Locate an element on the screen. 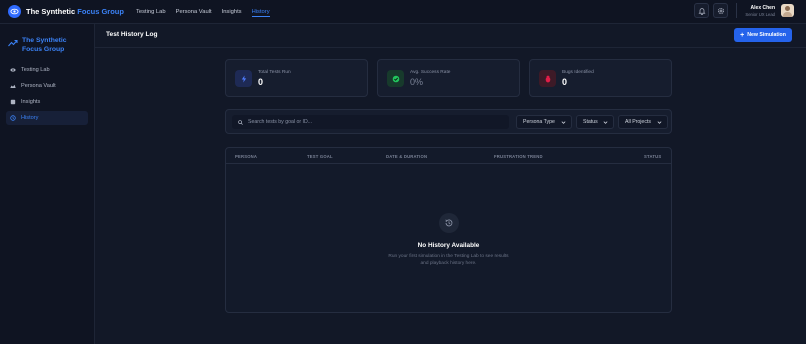 Image resolution: width=806 pixels, height=344 pixels. user-info: Alex Chen Senior UX Lead is located at coordinates (760, 11).